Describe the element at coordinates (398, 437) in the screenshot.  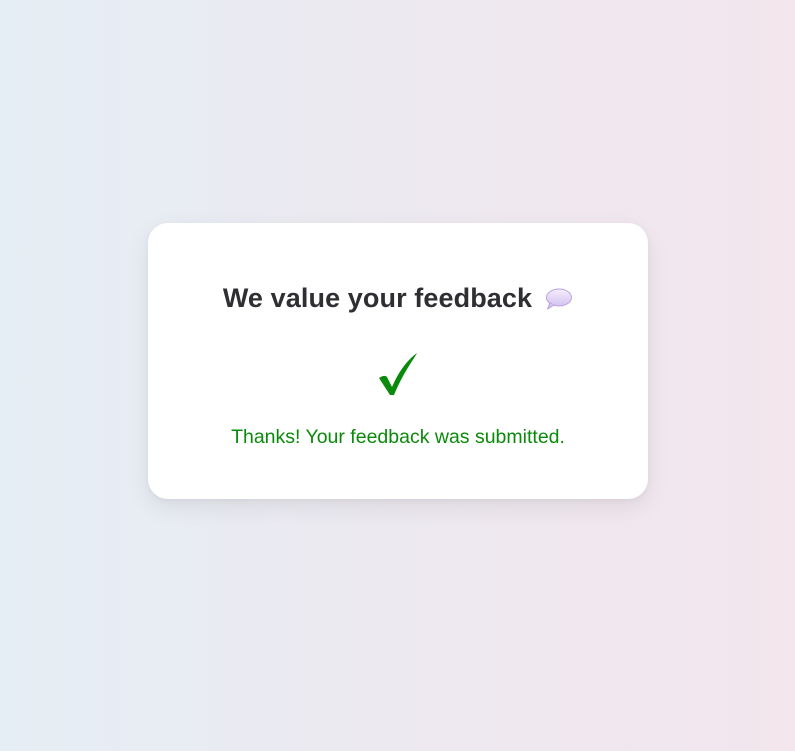
I see `success-message: Thanks! Your feedback was submitted.` at that location.